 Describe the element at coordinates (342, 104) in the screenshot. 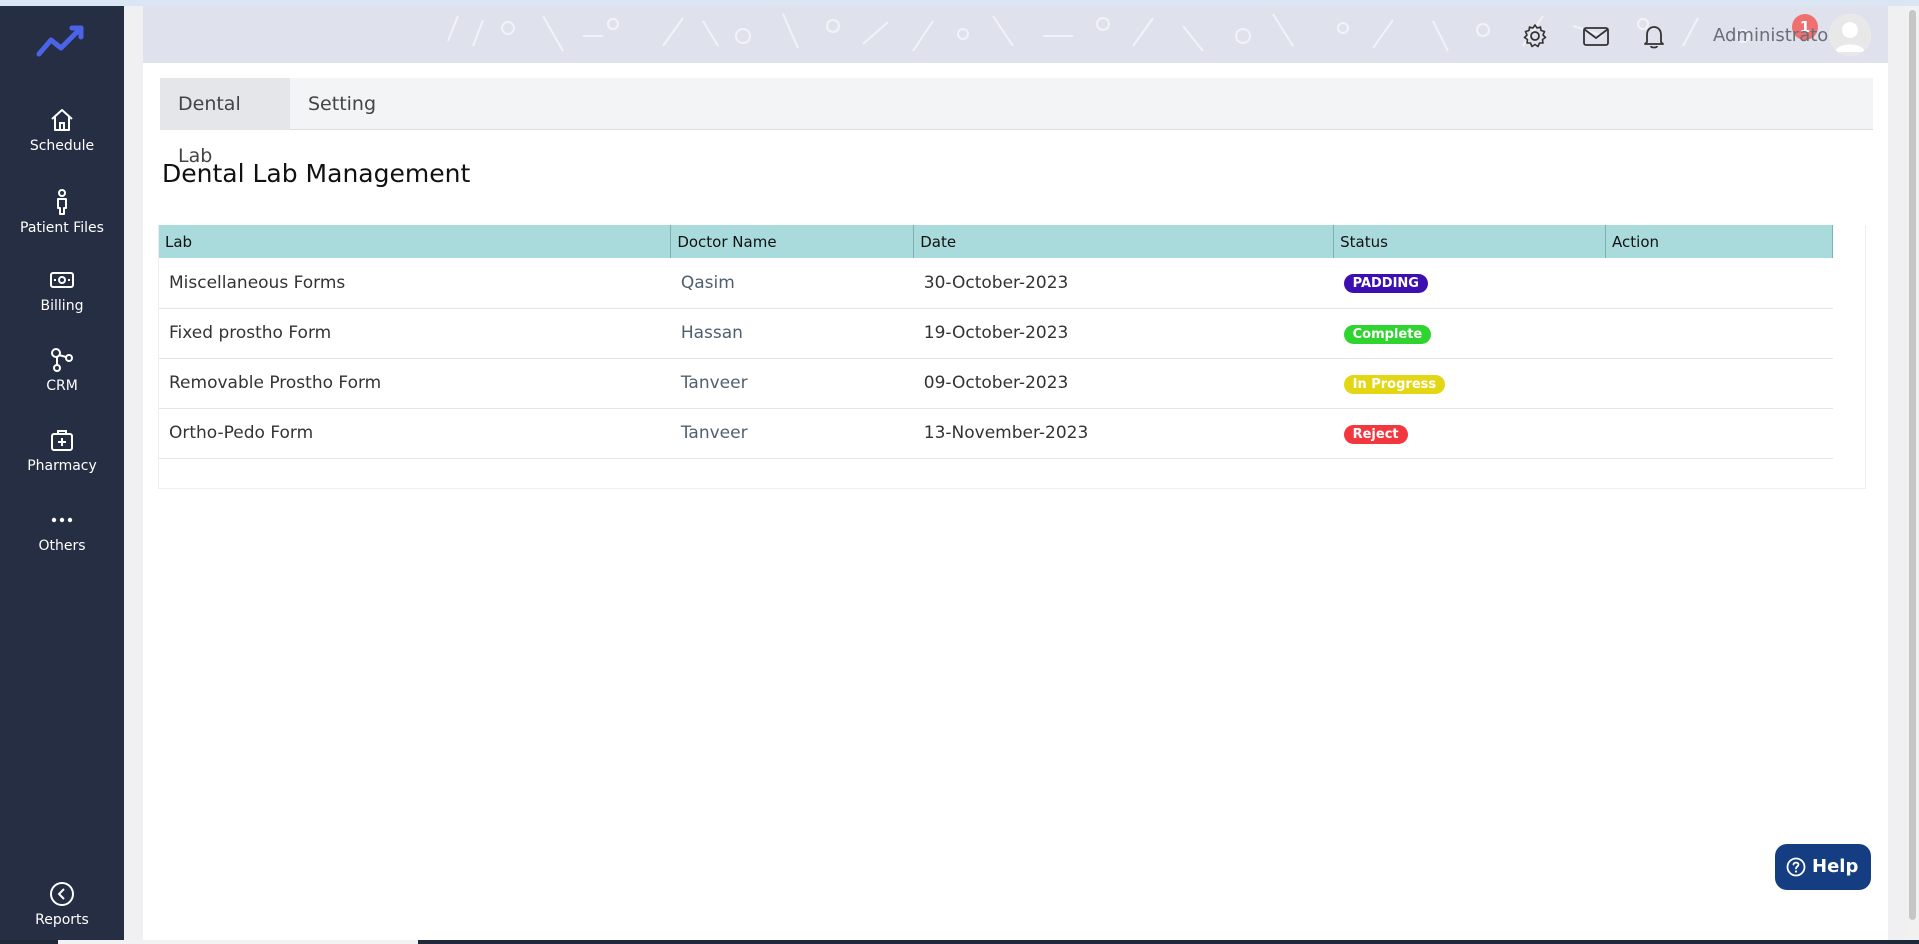

I see `tab-setting: Setting` at that location.